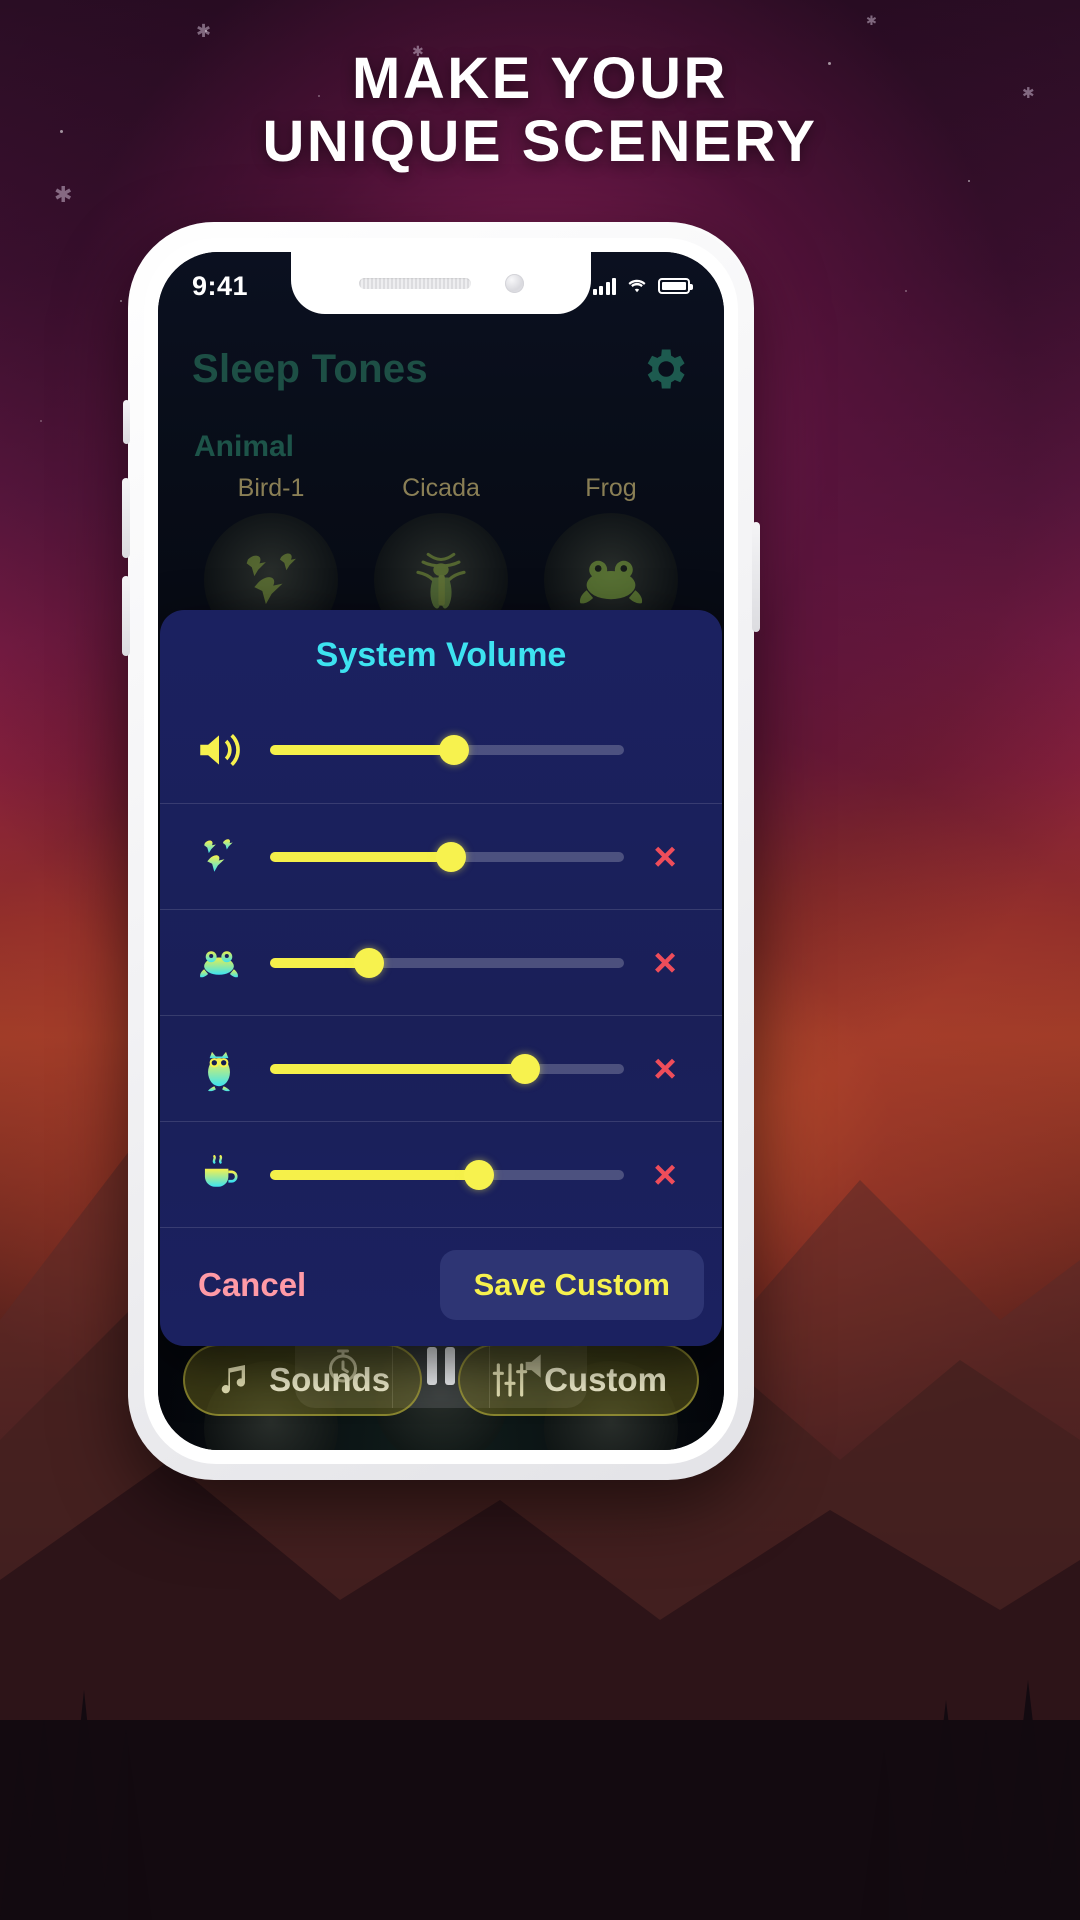 The image size is (1080, 1920). I want to click on volume-slider-frog, so click(447, 962).